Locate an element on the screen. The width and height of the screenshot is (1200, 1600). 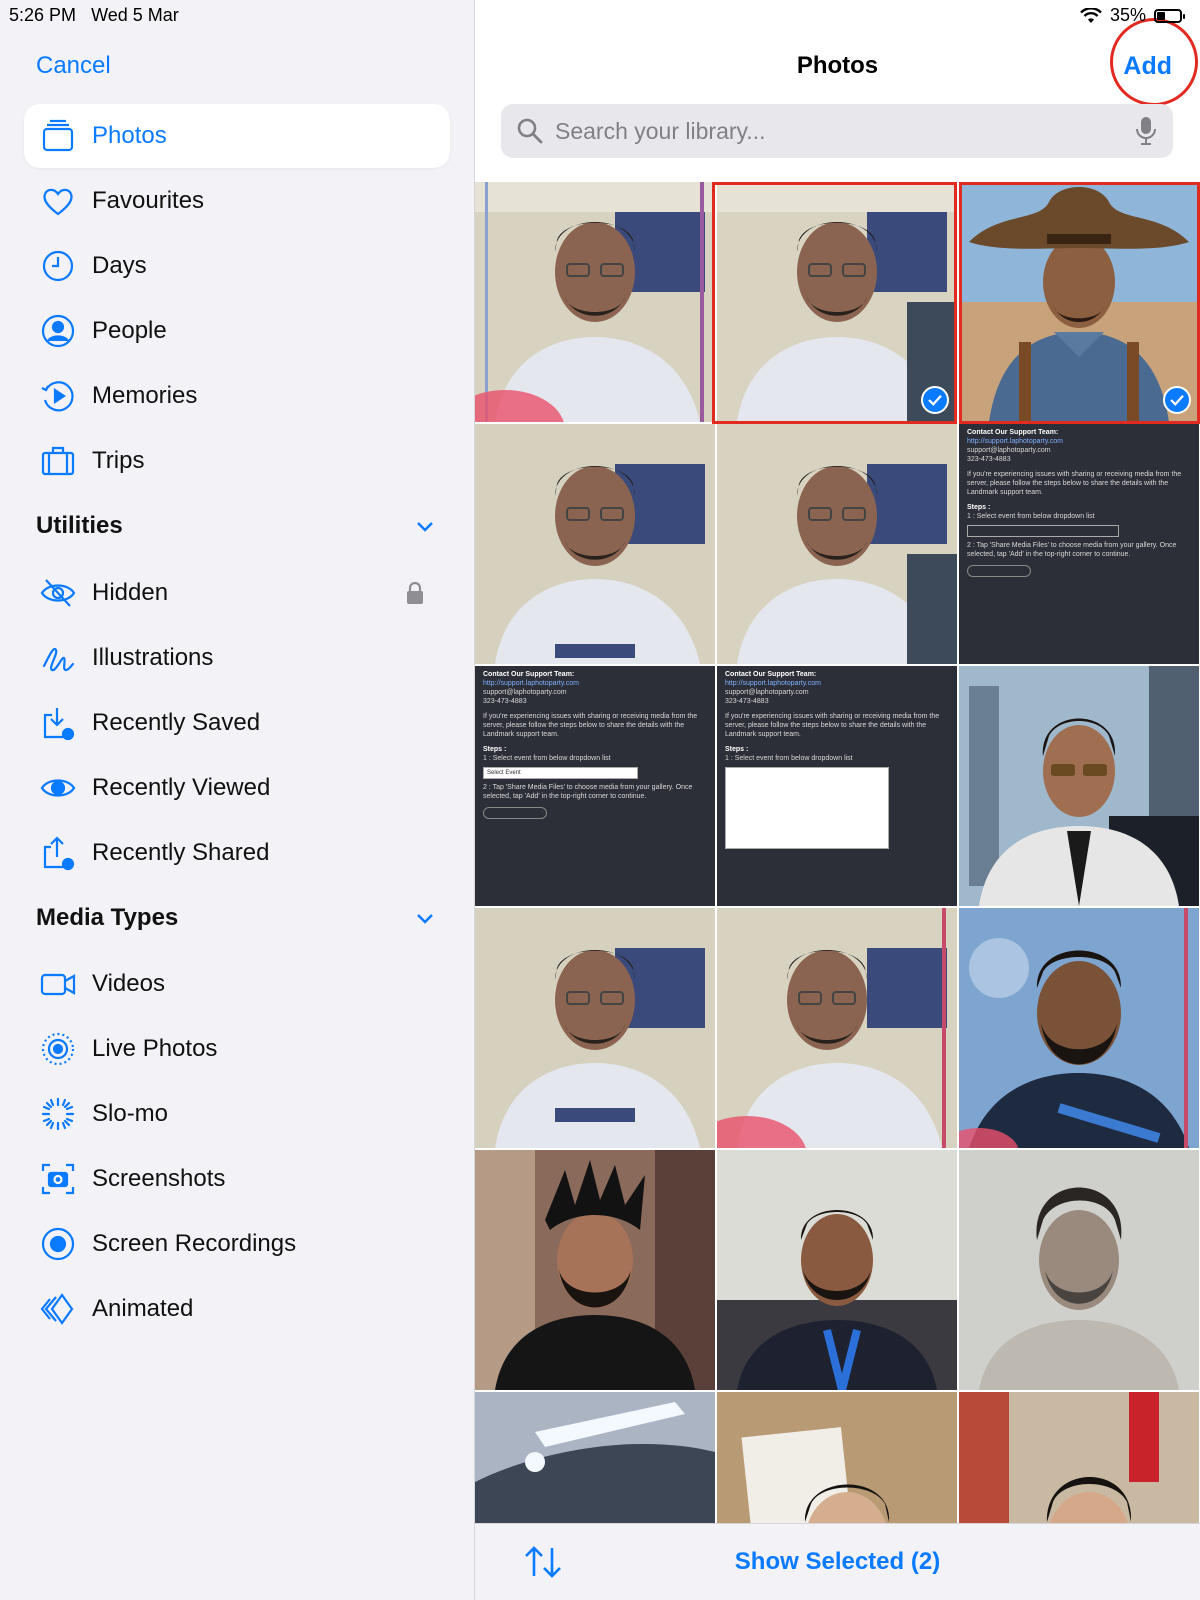
sidebar-item-live-photos: Live Photos is located at coordinates (237, 1049).